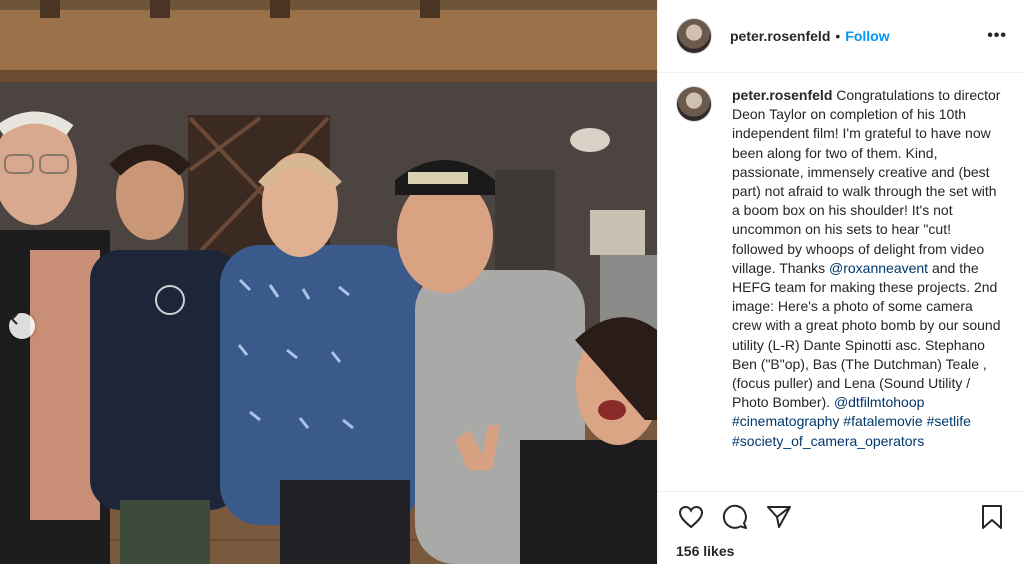 The image size is (1023, 564). I want to click on post-header: peter.rosenfeld • Follow •••, so click(840, 36).